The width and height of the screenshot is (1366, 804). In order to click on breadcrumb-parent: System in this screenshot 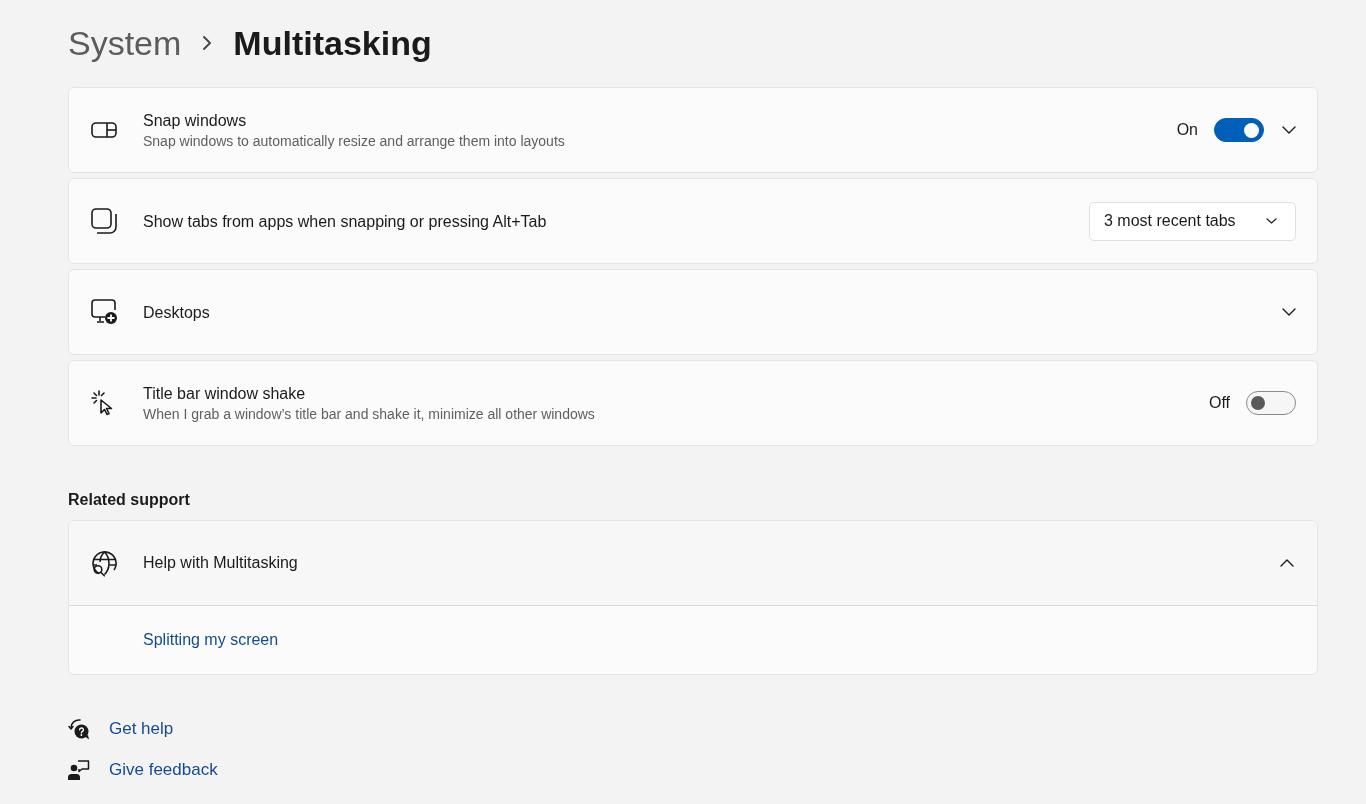, I will do `click(125, 43)`.